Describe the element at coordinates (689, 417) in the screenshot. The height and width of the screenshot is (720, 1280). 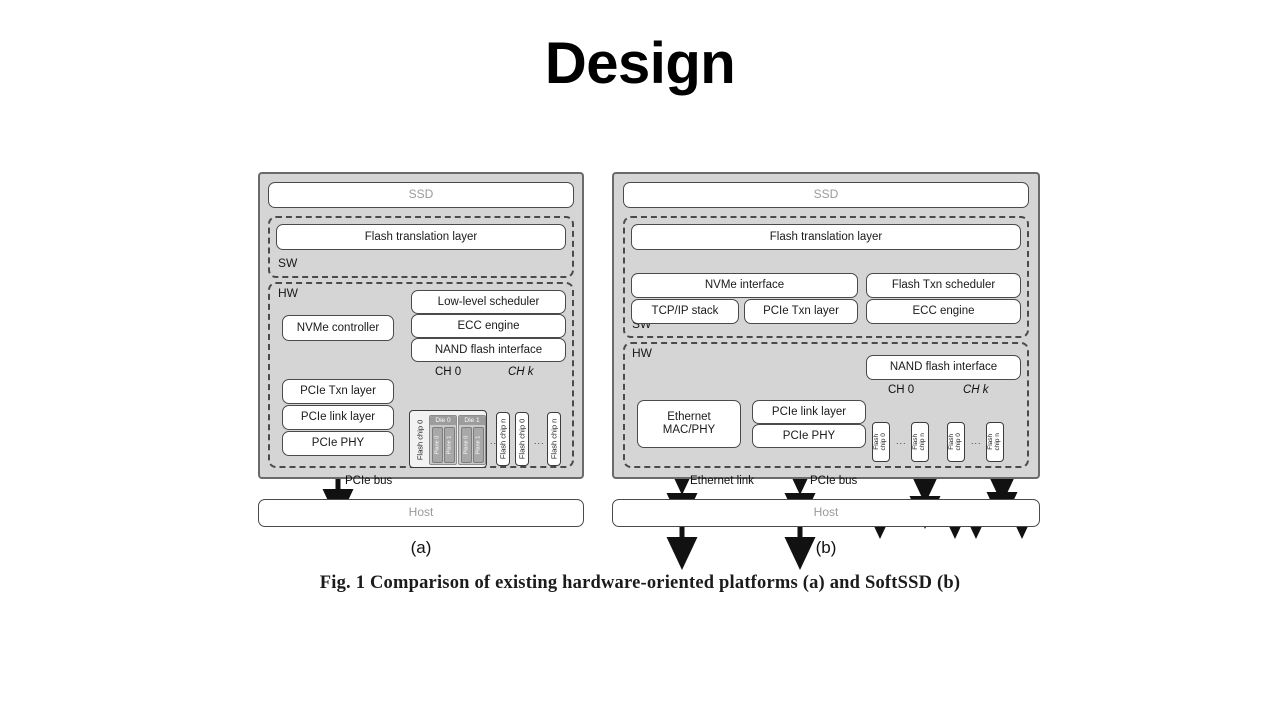
I see `ethernet-label-line1: Ethernet` at that location.